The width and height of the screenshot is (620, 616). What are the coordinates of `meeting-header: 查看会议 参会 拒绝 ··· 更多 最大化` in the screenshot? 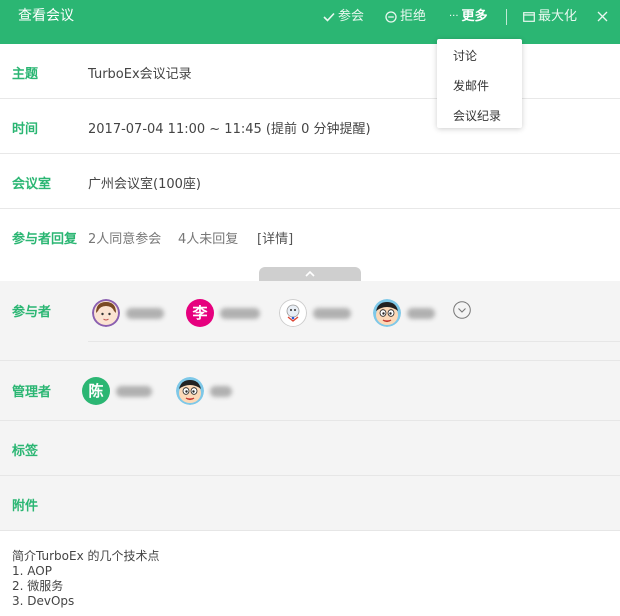 It's located at (310, 22).